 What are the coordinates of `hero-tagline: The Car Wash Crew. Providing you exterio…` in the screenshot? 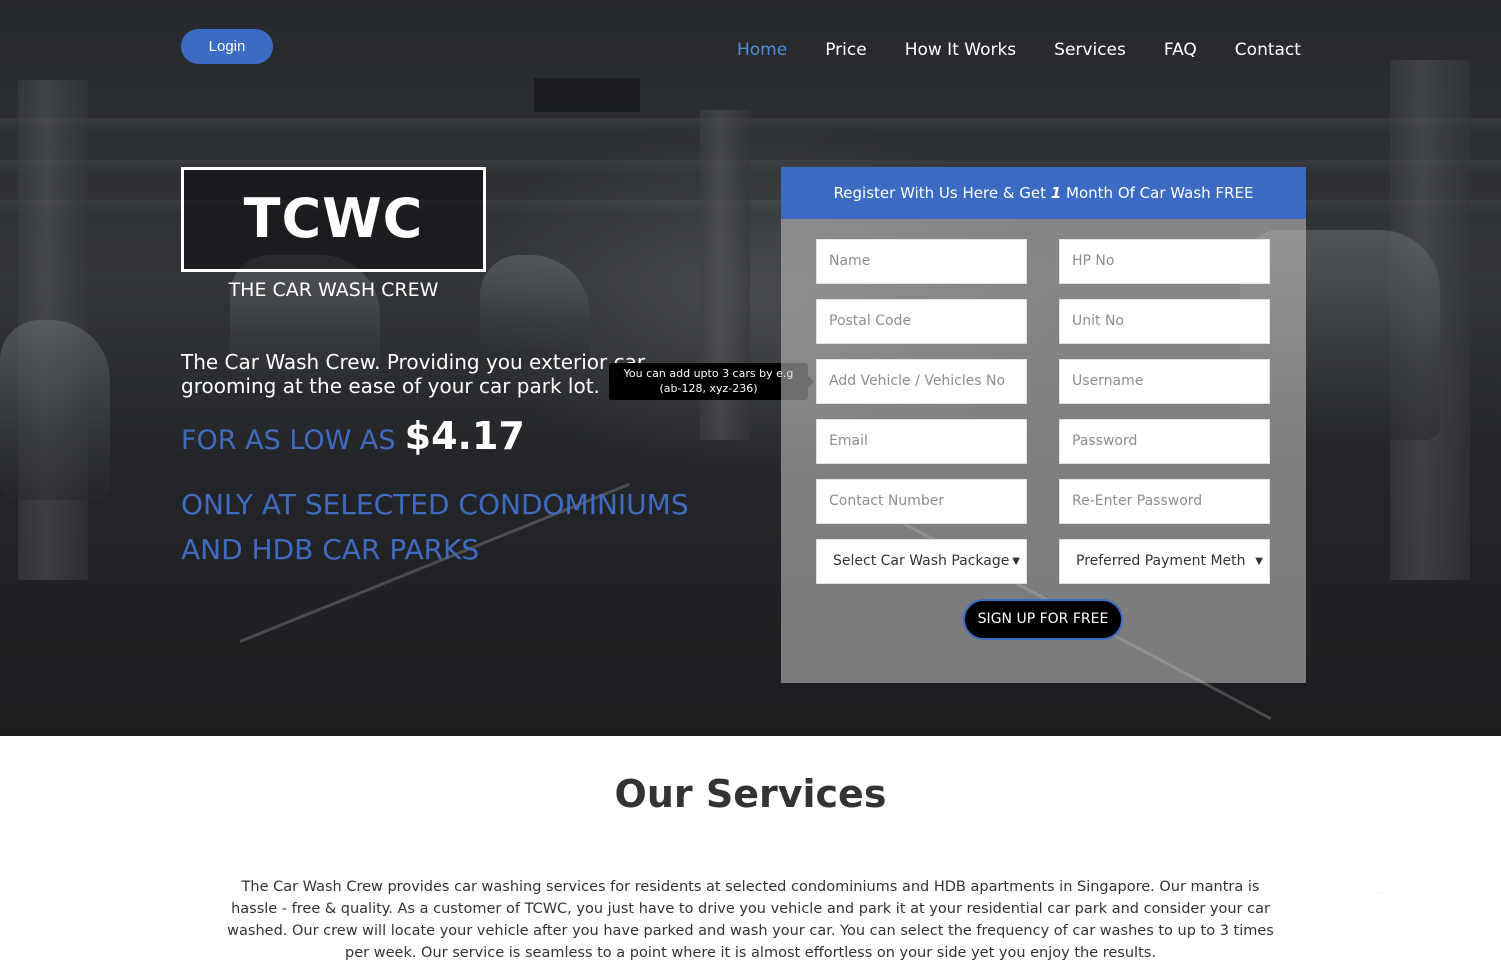 It's located at (413, 374).